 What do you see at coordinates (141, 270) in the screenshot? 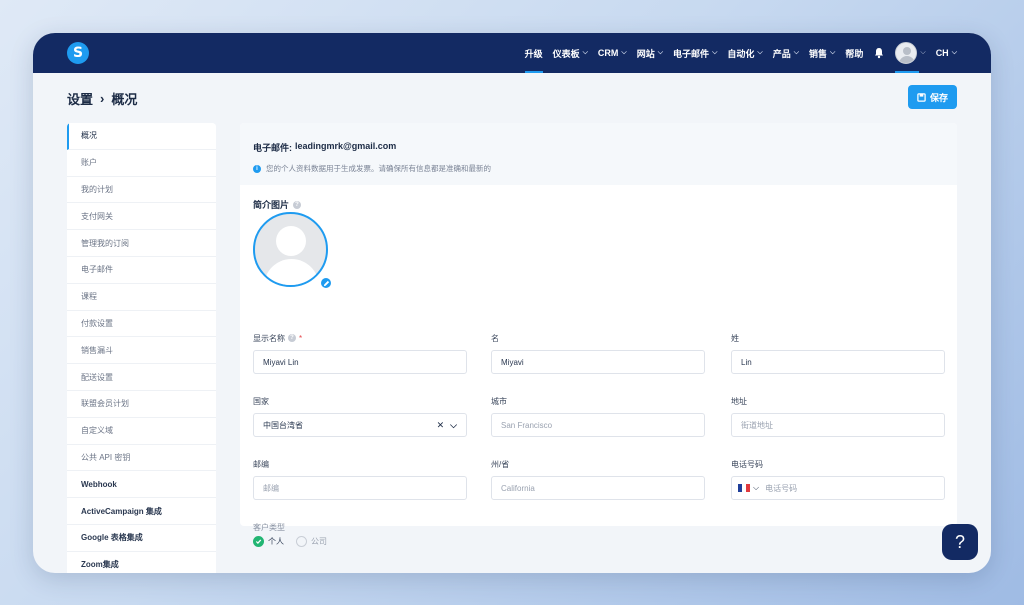
I see `sidebar-item-email: 电子邮件` at bounding box center [141, 270].